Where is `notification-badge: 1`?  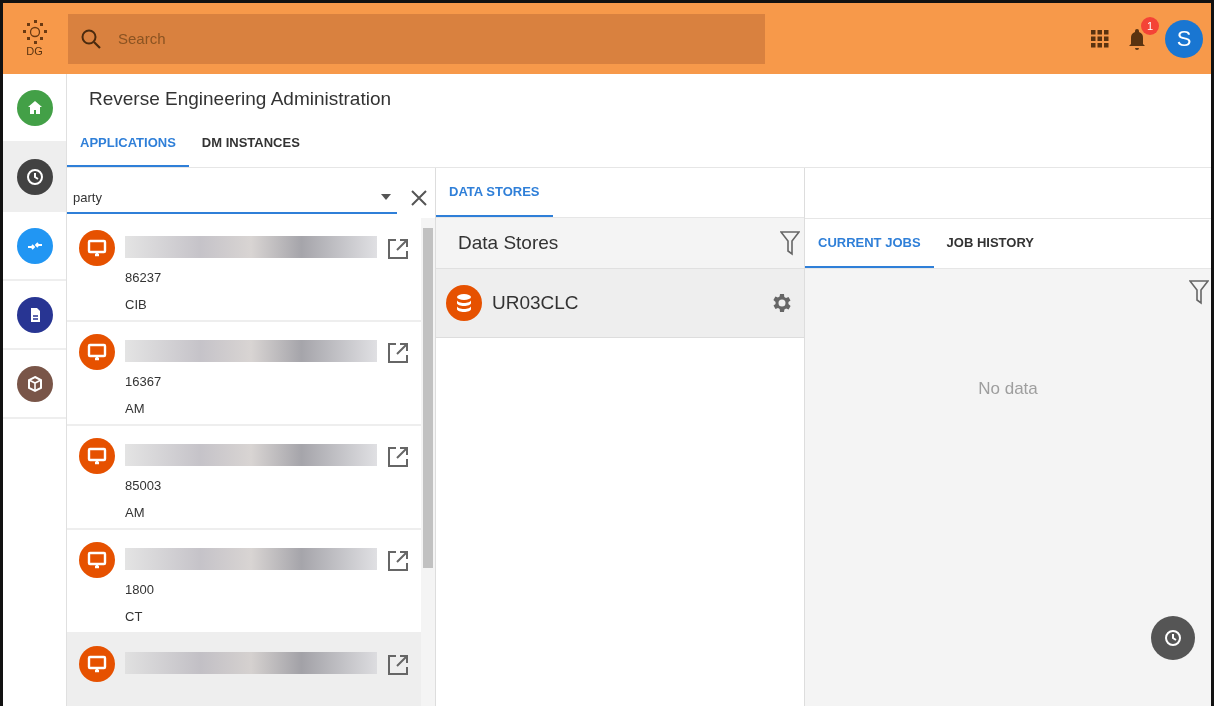 notification-badge: 1 is located at coordinates (1150, 25).